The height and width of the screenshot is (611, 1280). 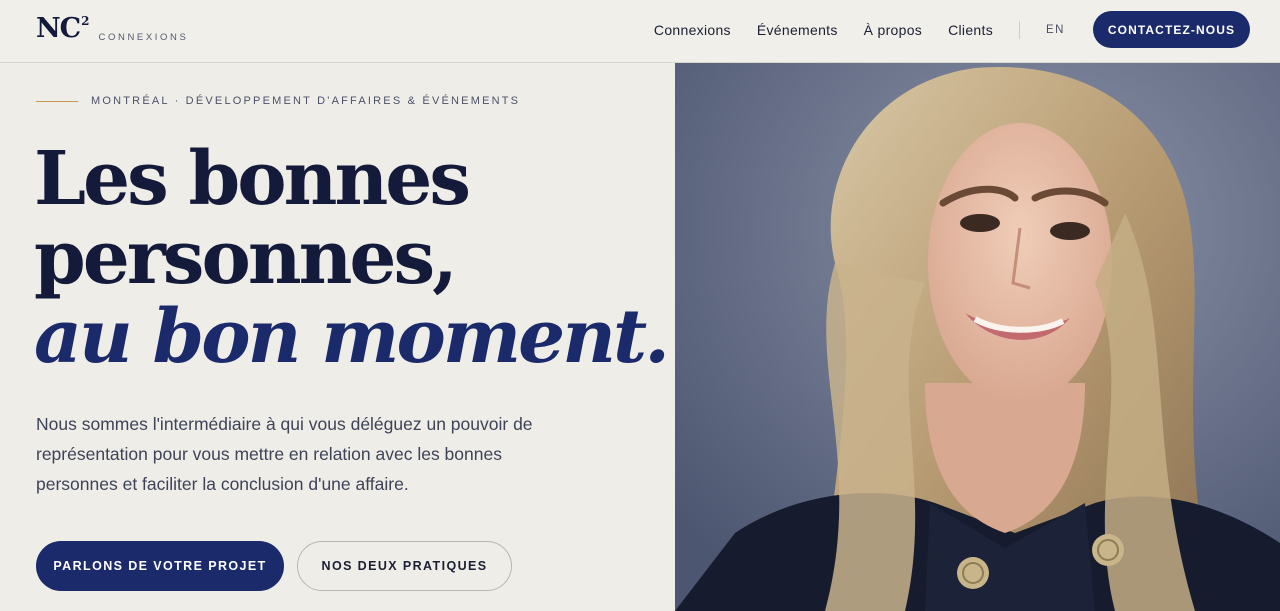 I want to click on nav-link-connexions: Connexions, so click(x=692, y=30).